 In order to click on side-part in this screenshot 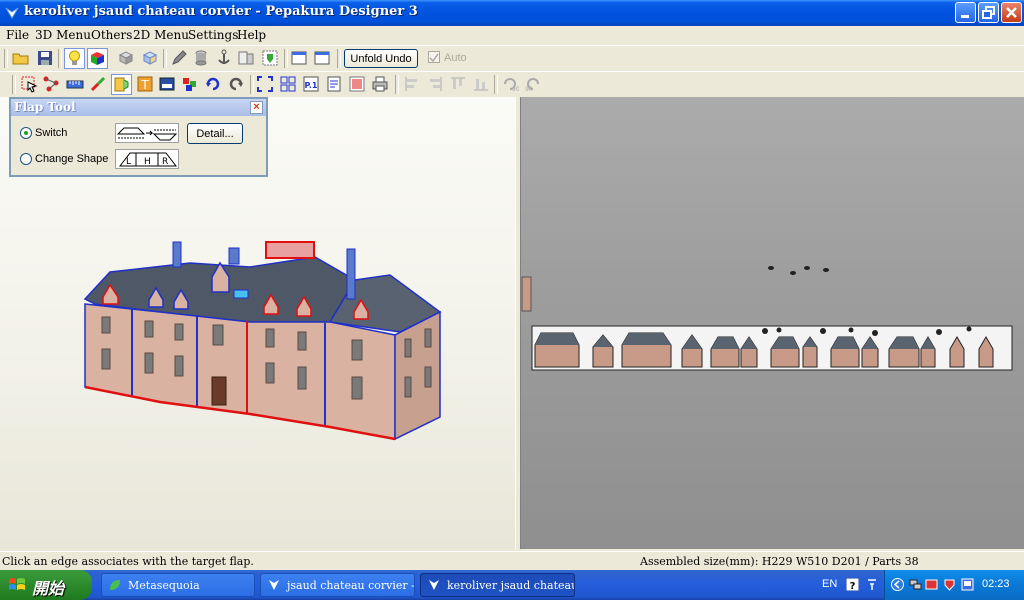, I will do `click(526, 294)`.